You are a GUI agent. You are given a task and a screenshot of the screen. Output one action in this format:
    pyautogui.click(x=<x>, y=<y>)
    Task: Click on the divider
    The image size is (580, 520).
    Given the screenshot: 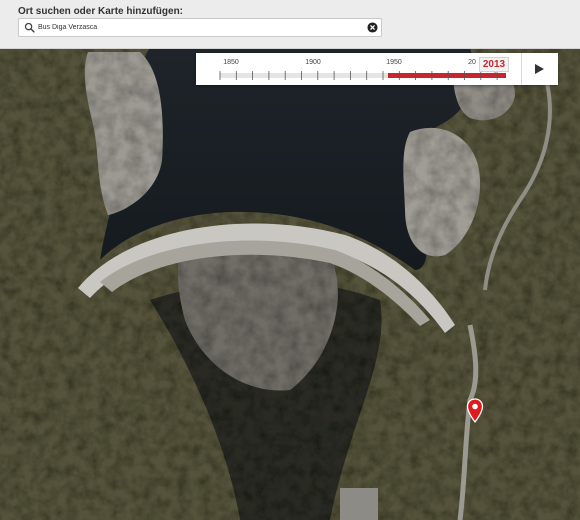 What is the action you would take?
    pyautogui.click(x=521, y=69)
    